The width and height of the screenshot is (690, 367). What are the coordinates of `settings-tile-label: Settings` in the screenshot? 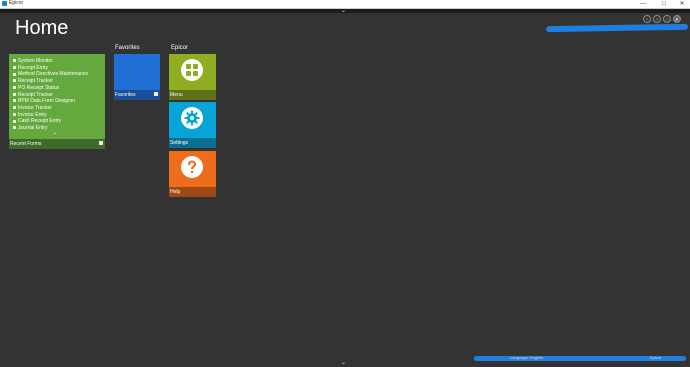 It's located at (179, 143).